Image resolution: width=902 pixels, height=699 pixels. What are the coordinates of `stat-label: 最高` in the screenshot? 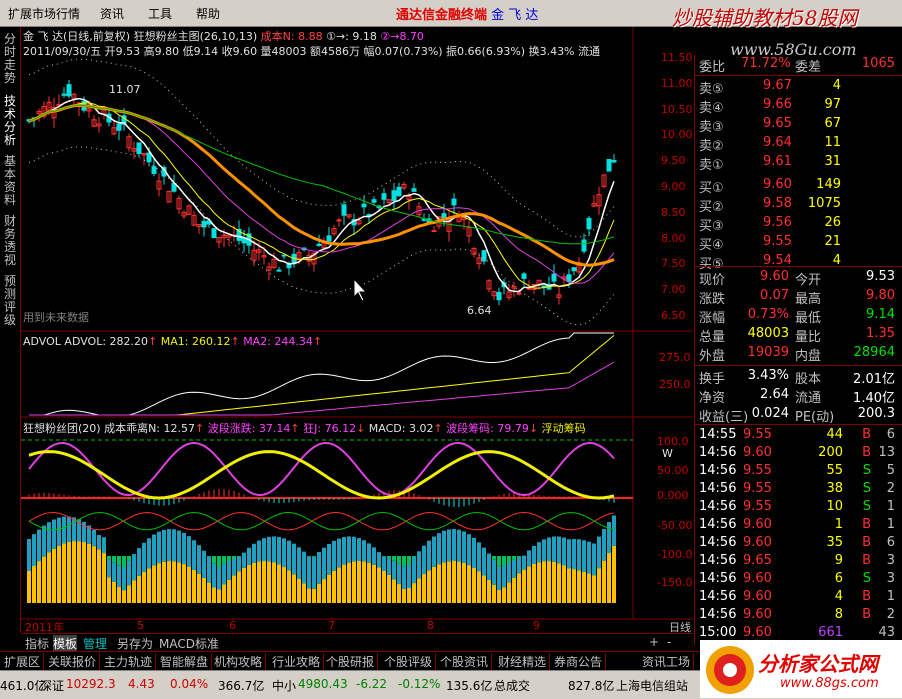 It's located at (808, 297).